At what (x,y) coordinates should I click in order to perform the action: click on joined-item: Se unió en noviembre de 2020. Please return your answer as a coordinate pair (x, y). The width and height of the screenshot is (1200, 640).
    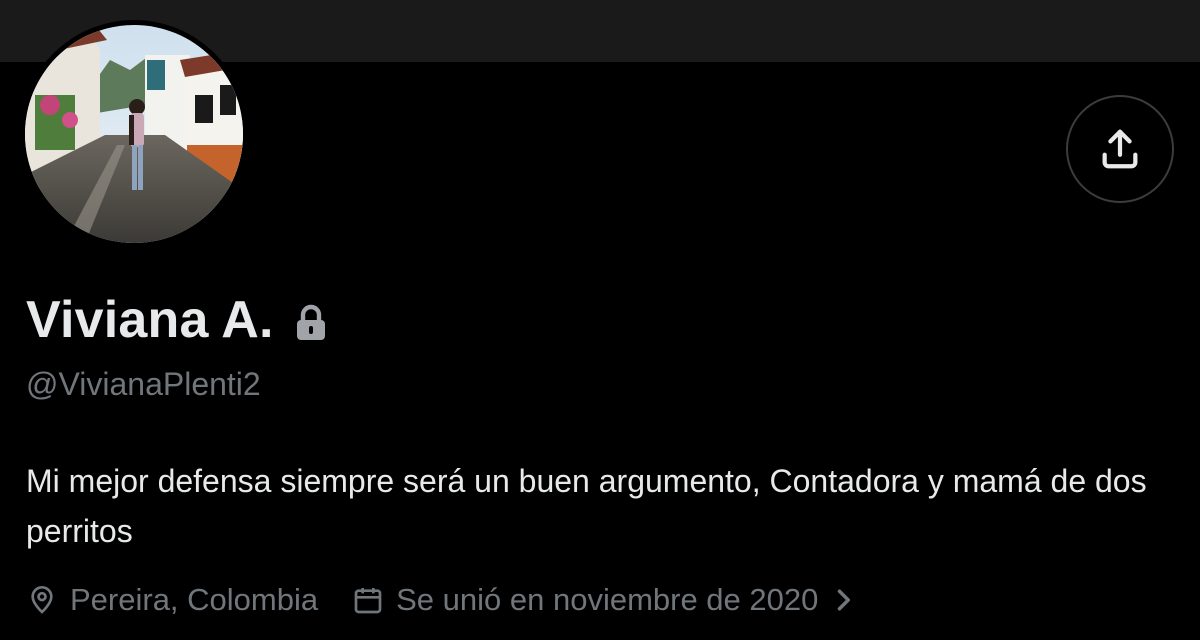
    Looking at the image, I should click on (603, 600).